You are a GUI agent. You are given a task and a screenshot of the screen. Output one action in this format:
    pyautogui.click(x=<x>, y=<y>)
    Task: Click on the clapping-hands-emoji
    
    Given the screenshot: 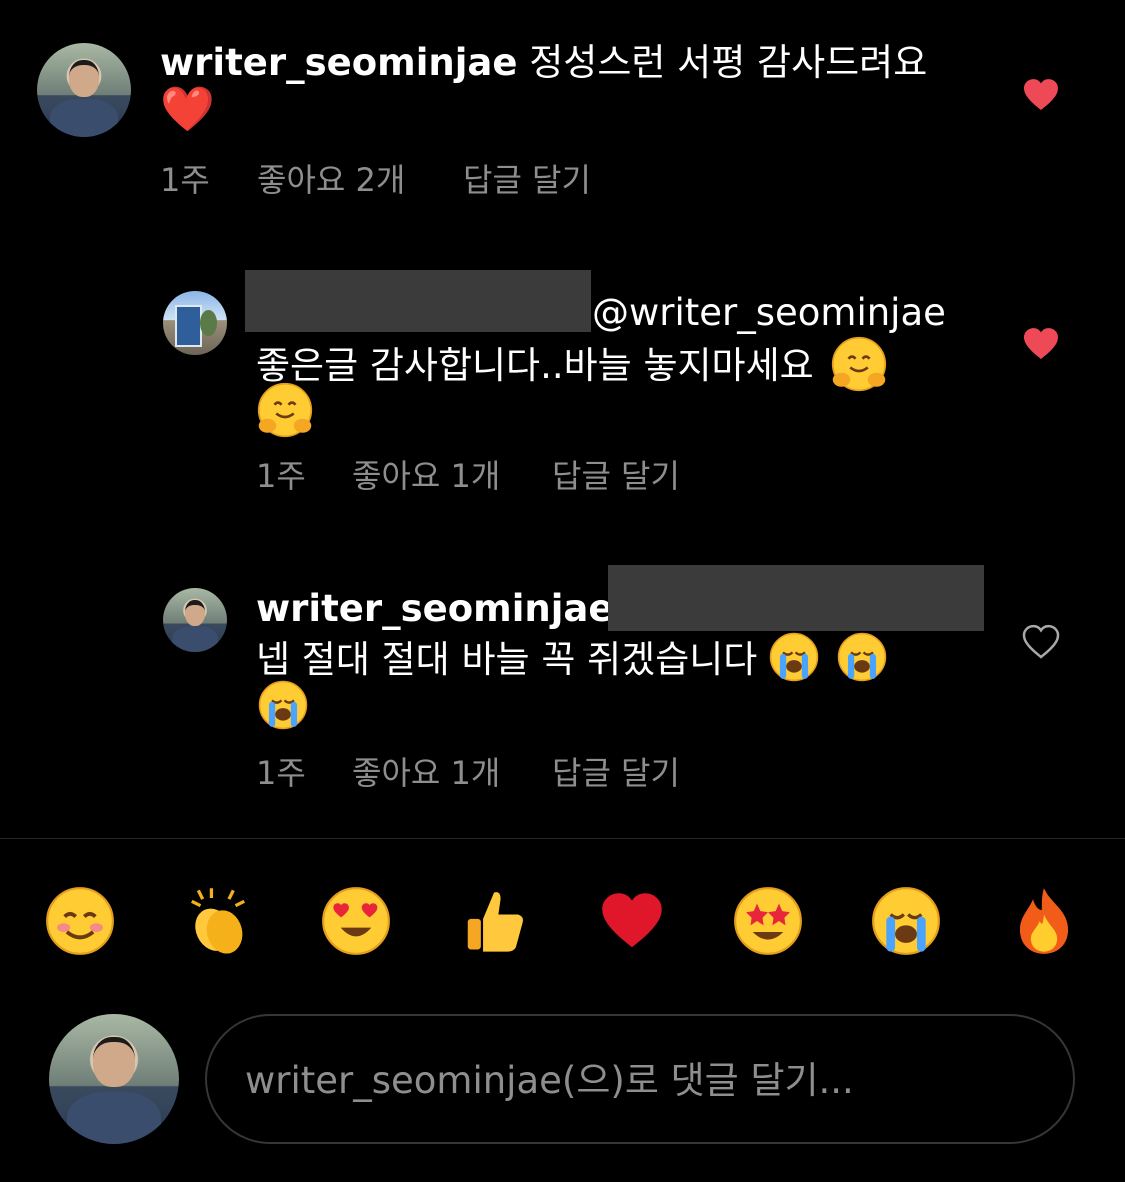 What is the action you would take?
    pyautogui.click(x=218, y=921)
    